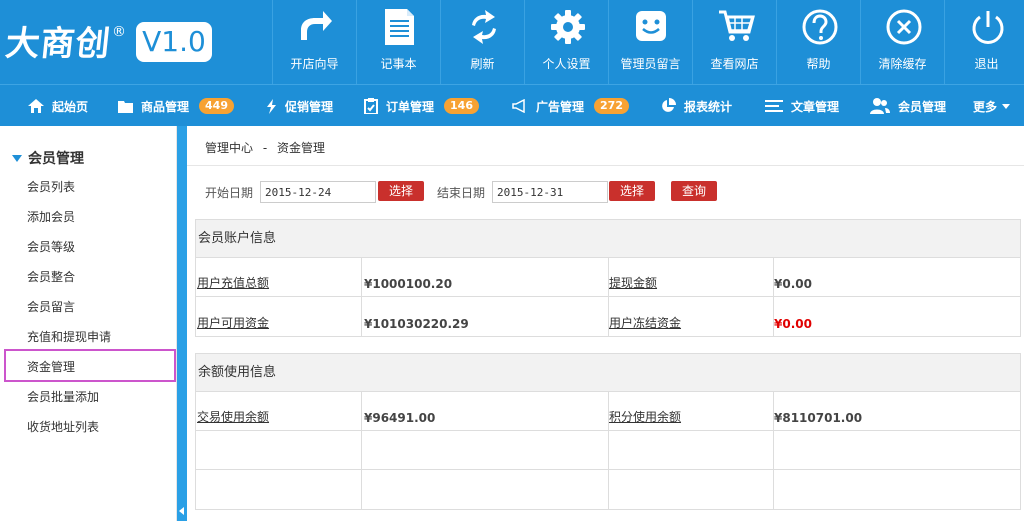 The image size is (1024, 521). Describe the element at coordinates (216, 106) in the screenshot. I see `goods-count-badge: 449` at that location.